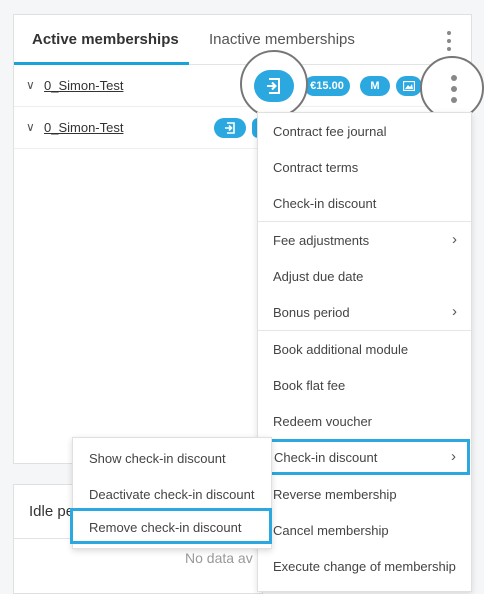 This screenshot has width=484, height=594. What do you see at coordinates (409, 86) in the screenshot?
I see `image-icon` at bounding box center [409, 86].